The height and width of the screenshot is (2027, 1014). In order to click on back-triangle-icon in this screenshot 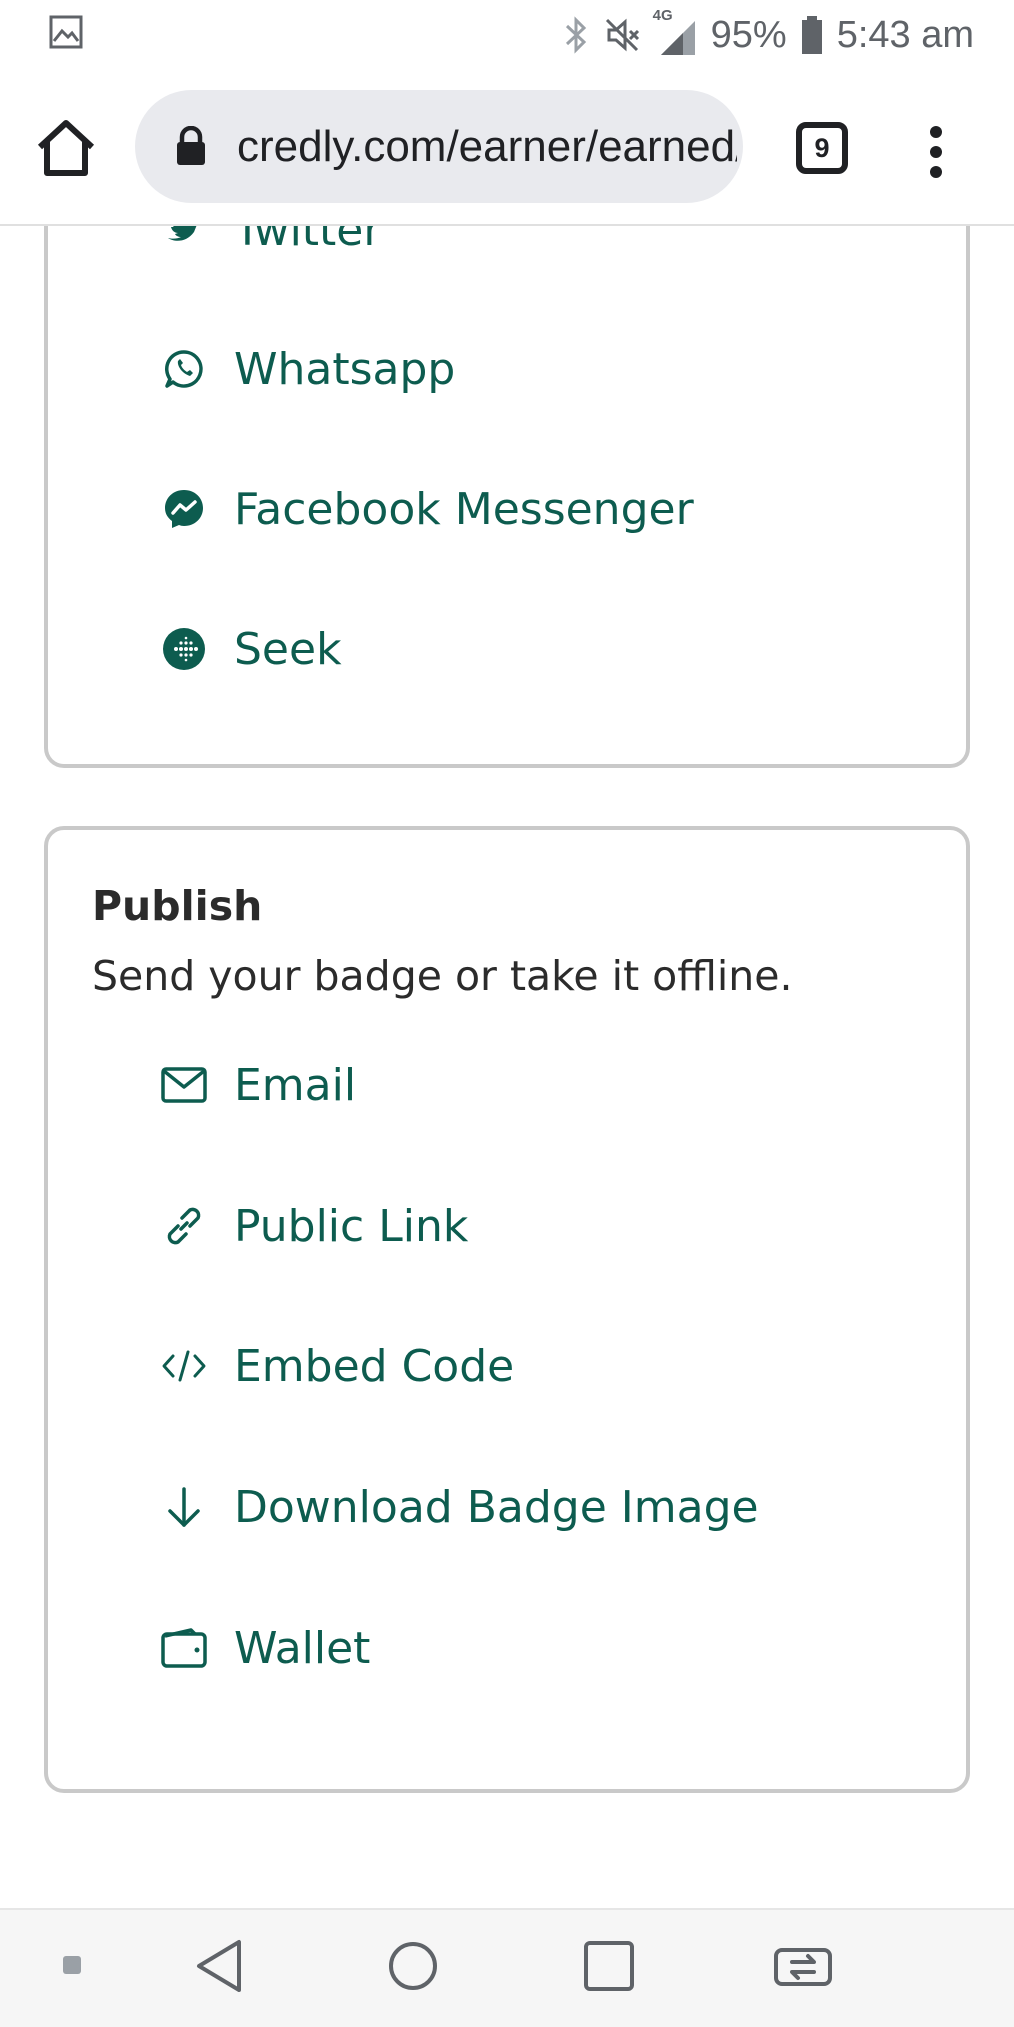, I will do `click(219, 1969)`.